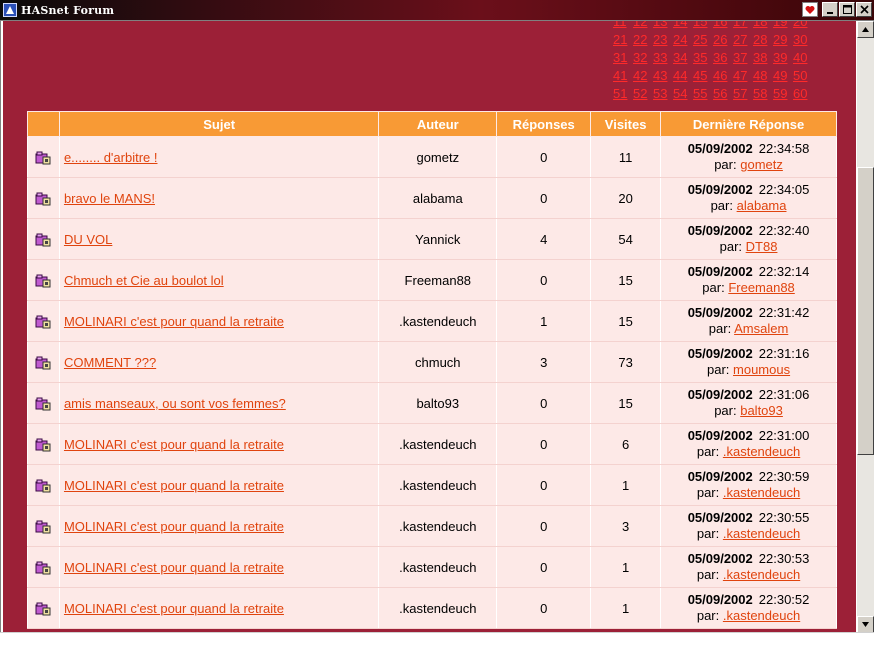 The height and width of the screenshot is (656, 874). I want to click on page-link: 46, so click(722, 76).